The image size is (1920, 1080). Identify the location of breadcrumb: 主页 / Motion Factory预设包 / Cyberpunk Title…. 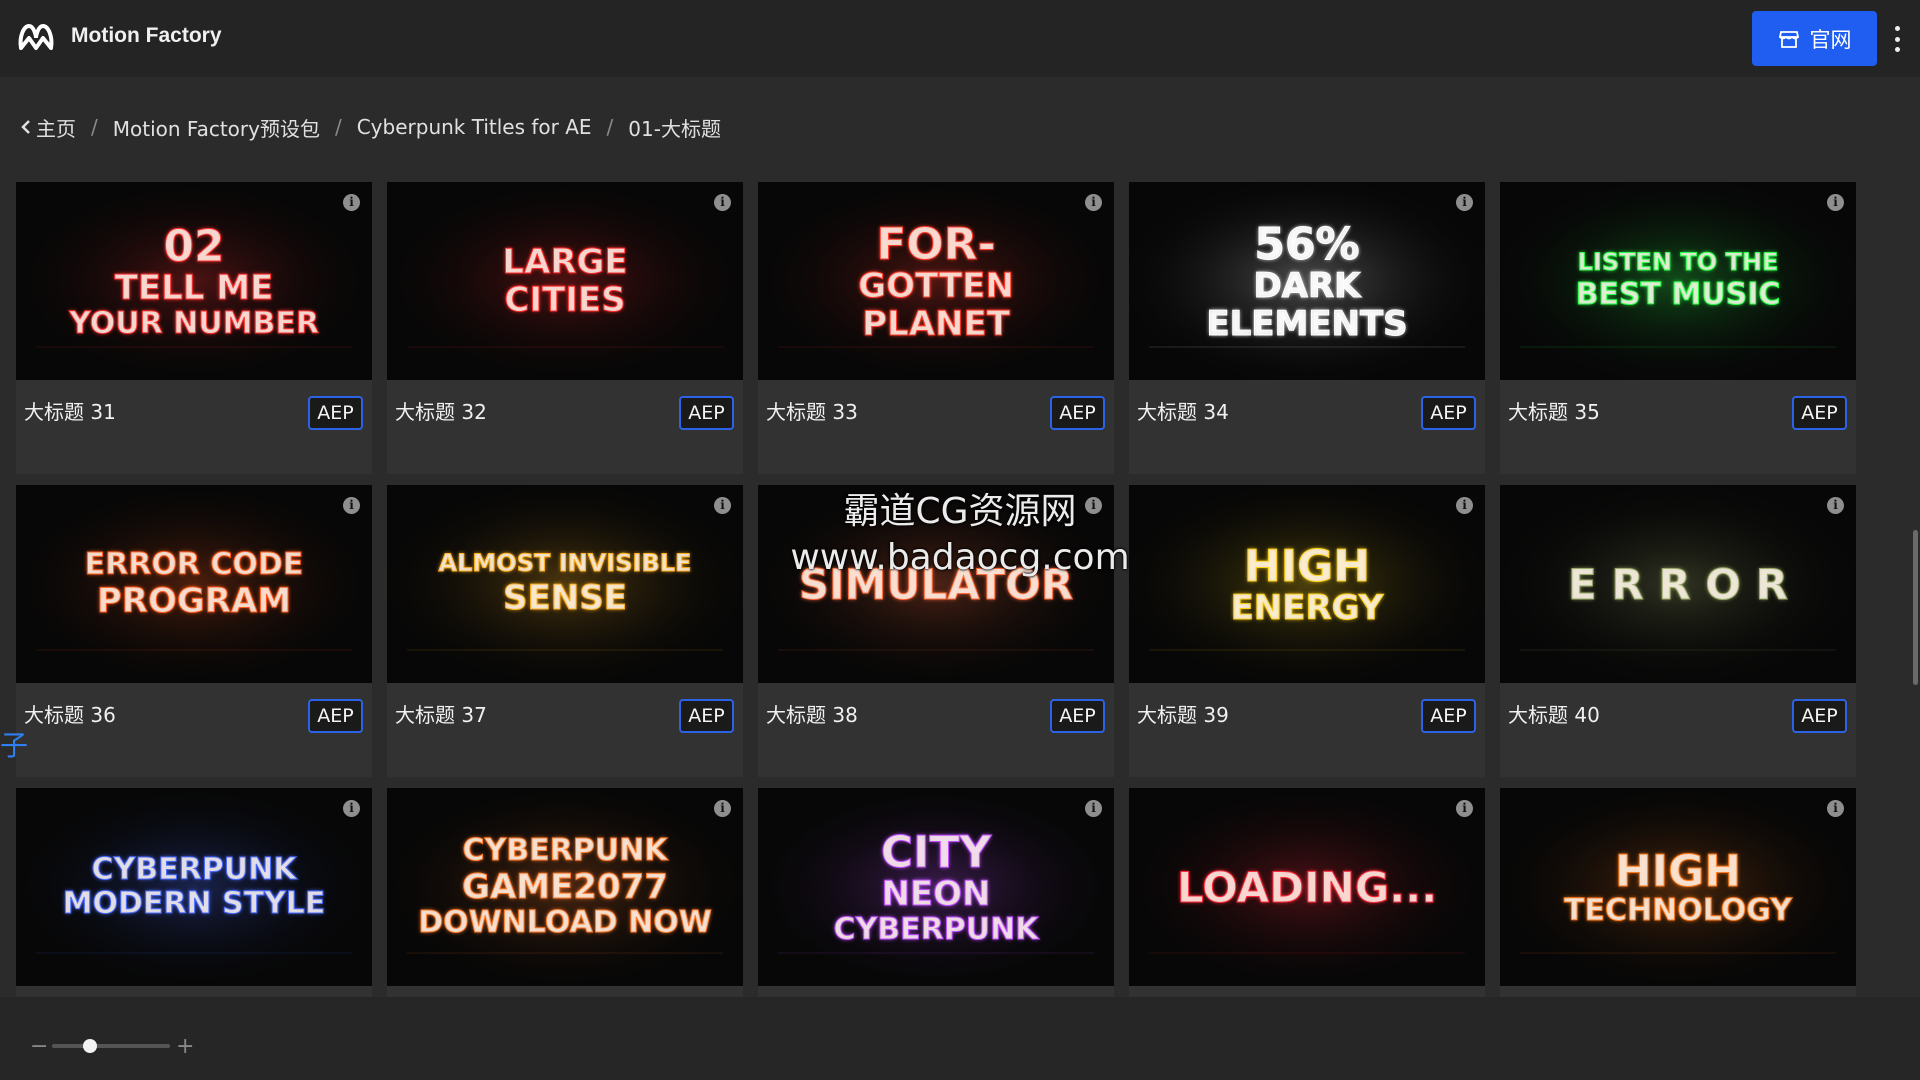
(370, 127).